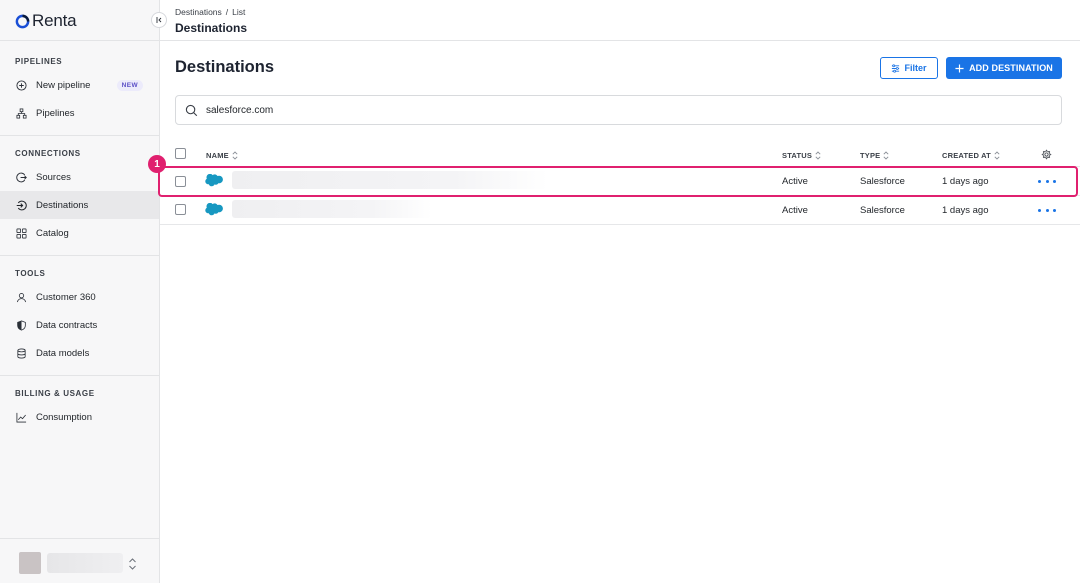 The height and width of the screenshot is (583, 1080). I want to click on sidebar-item-data-contracts: Data contracts, so click(79, 325).